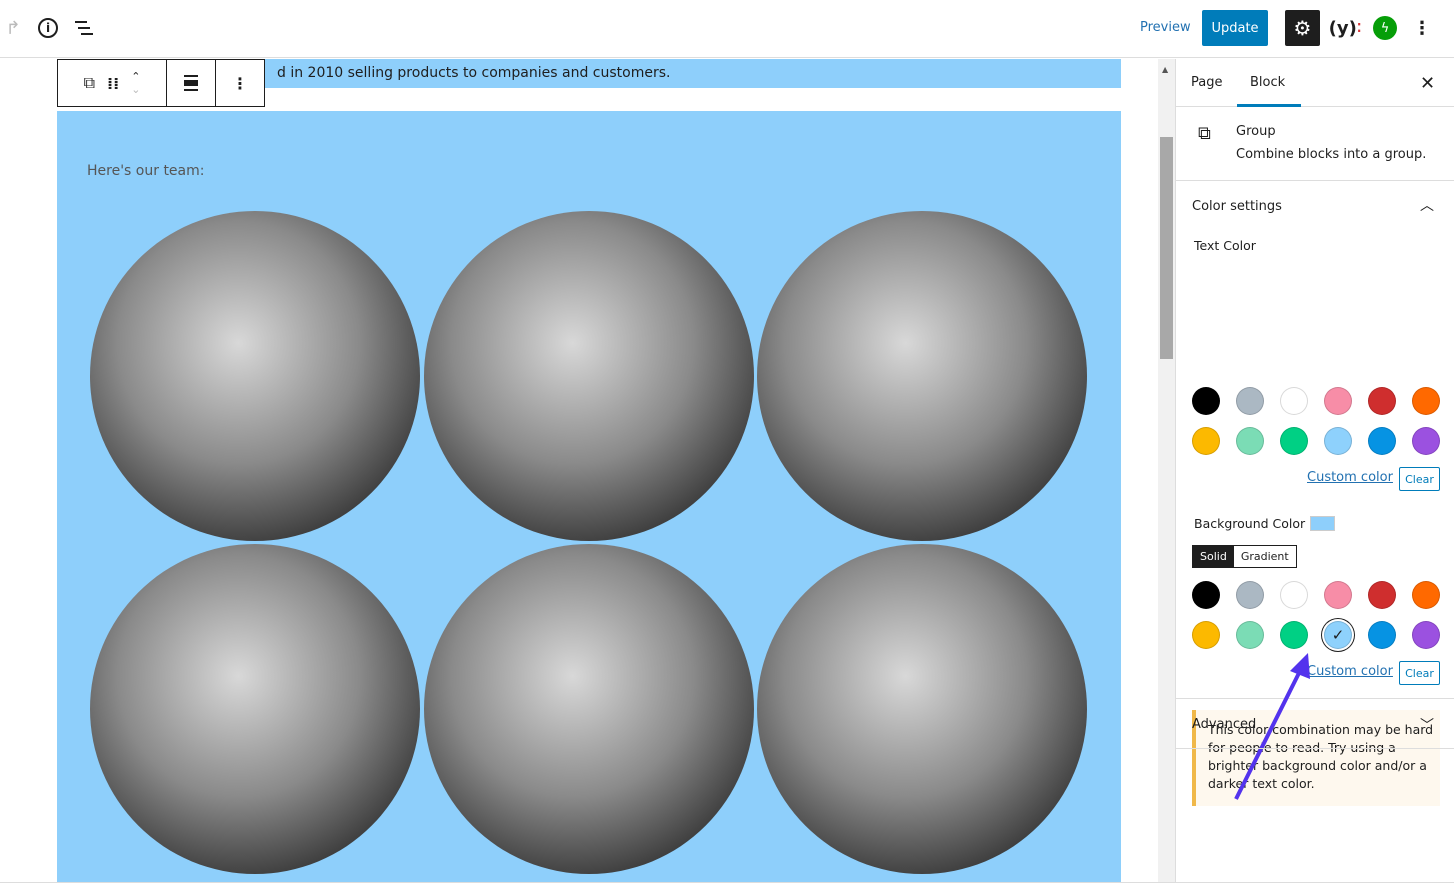 The height and width of the screenshot is (894, 1454). Describe the element at coordinates (727, 888) in the screenshot. I see `bottom-border` at that location.